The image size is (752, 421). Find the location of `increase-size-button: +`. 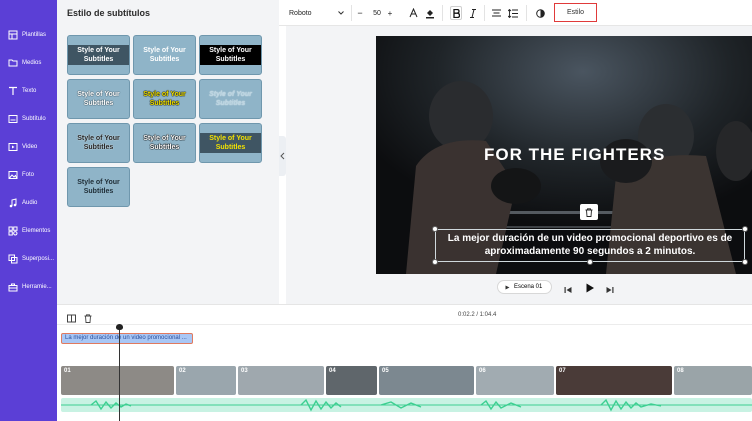

increase-size-button: + is located at coordinates (390, 13).